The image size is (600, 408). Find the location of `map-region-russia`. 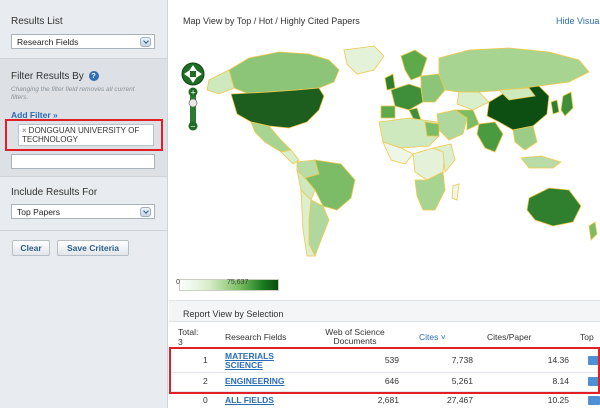

map-region-russia is located at coordinates (514, 70).